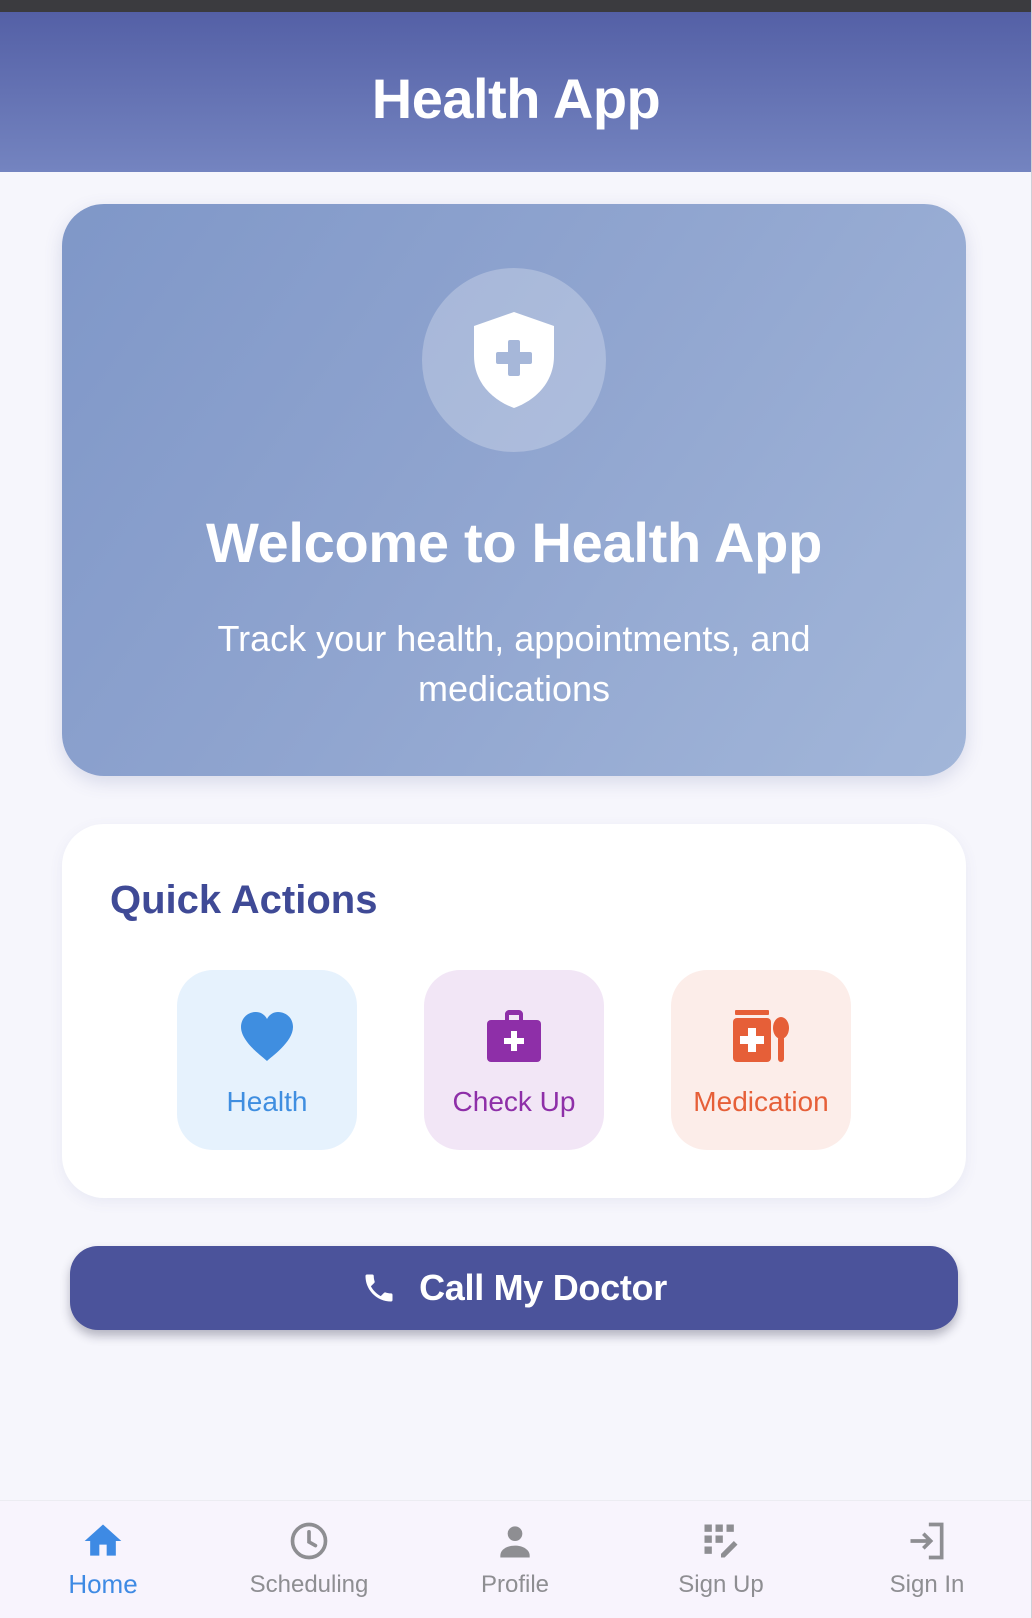  What do you see at coordinates (927, 1584) in the screenshot?
I see `nav-label-sign-in: Sign In` at bounding box center [927, 1584].